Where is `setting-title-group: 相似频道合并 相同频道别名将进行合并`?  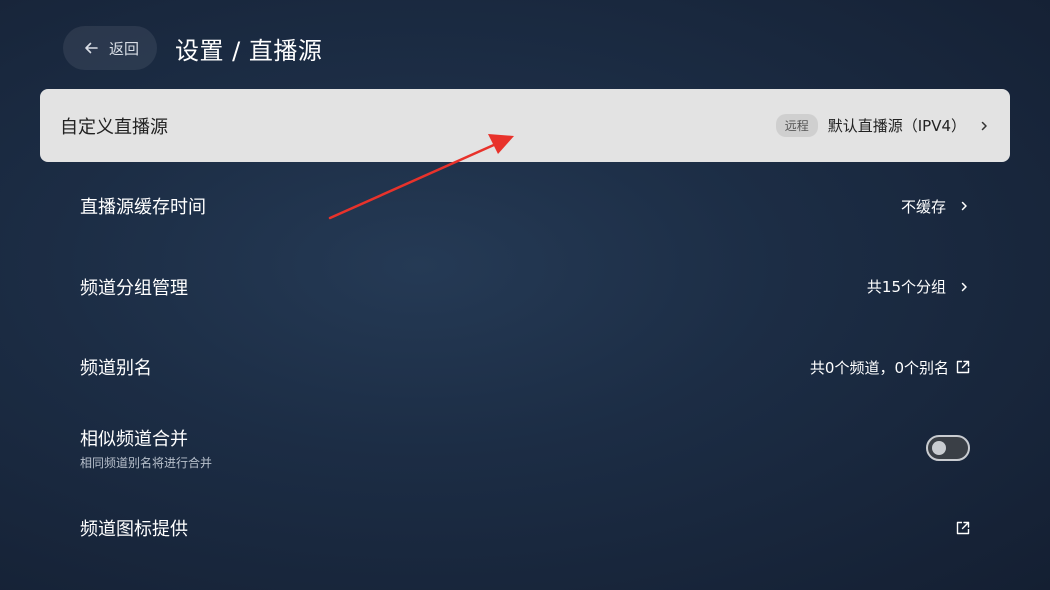
setting-title-group: 相似频道合并 相同频道别名将进行合并 is located at coordinates (146, 448).